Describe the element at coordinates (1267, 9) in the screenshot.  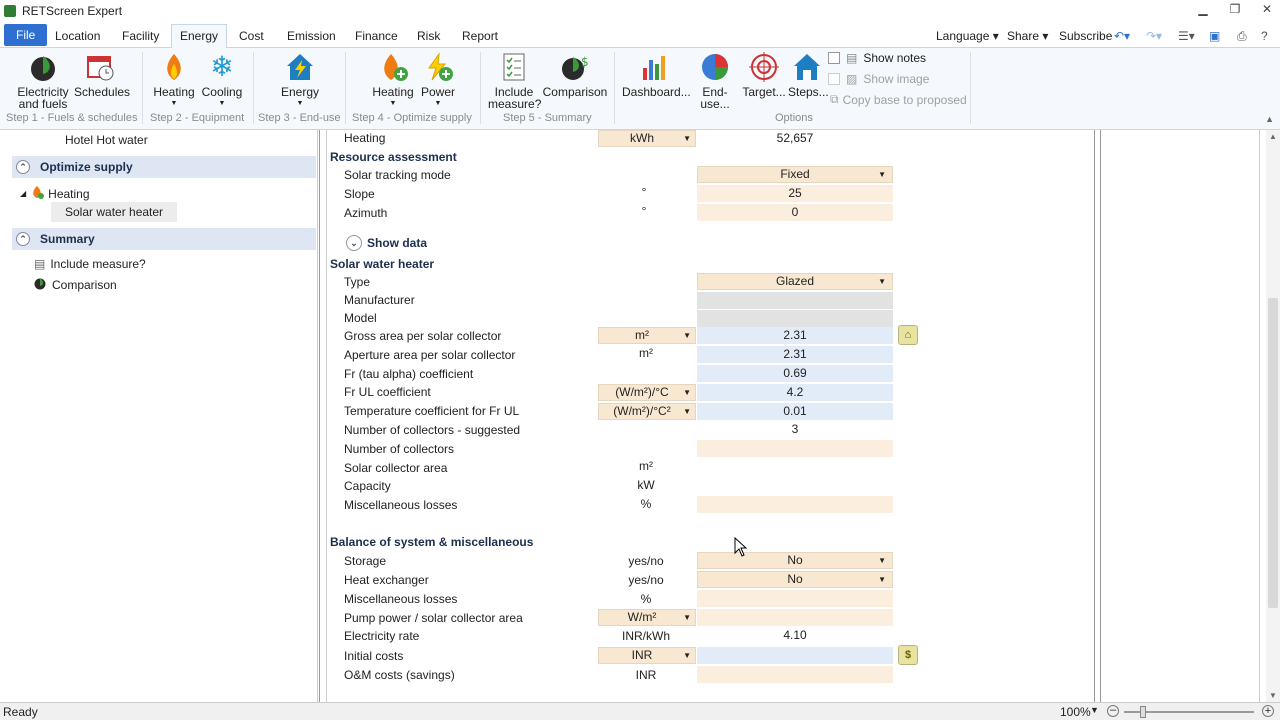
I see `close-icon: ✕` at that location.